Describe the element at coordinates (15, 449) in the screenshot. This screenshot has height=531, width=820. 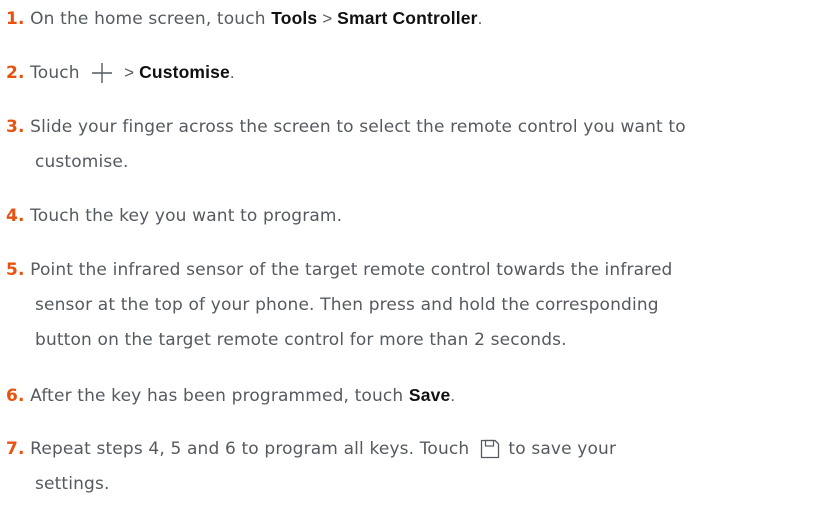
I see `step-number: 7.` at that location.